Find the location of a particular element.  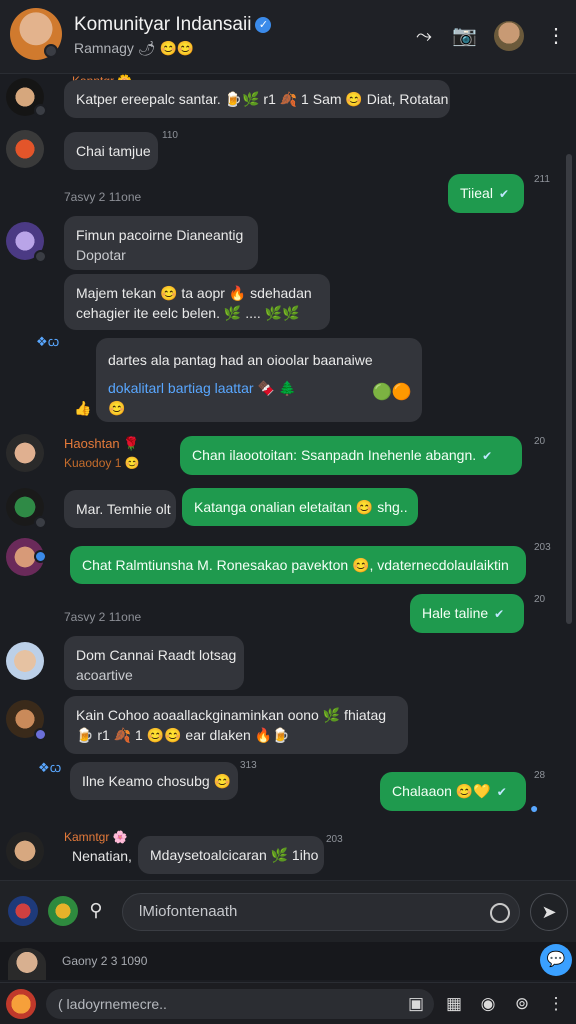

message-bubble: Dom Cannai Raadt lotsag acoartive is located at coordinates (154, 663).